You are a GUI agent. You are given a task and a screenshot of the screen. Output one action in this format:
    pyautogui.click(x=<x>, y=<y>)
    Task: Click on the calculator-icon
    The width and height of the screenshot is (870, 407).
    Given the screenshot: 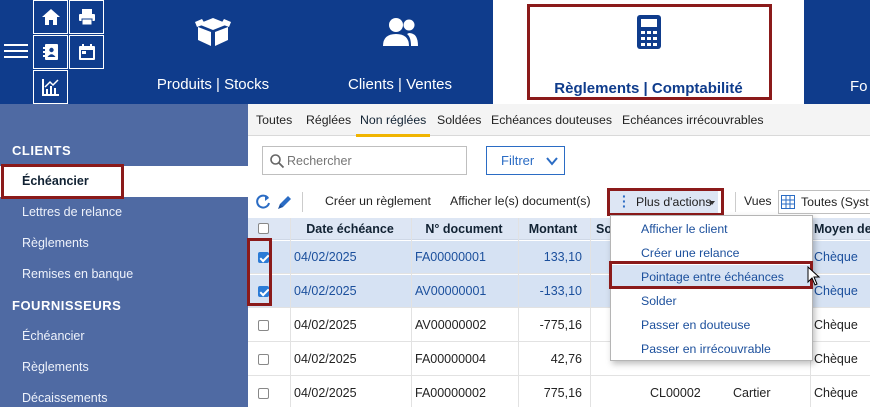 What is the action you would take?
    pyautogui.click(x=648, y=32)
    